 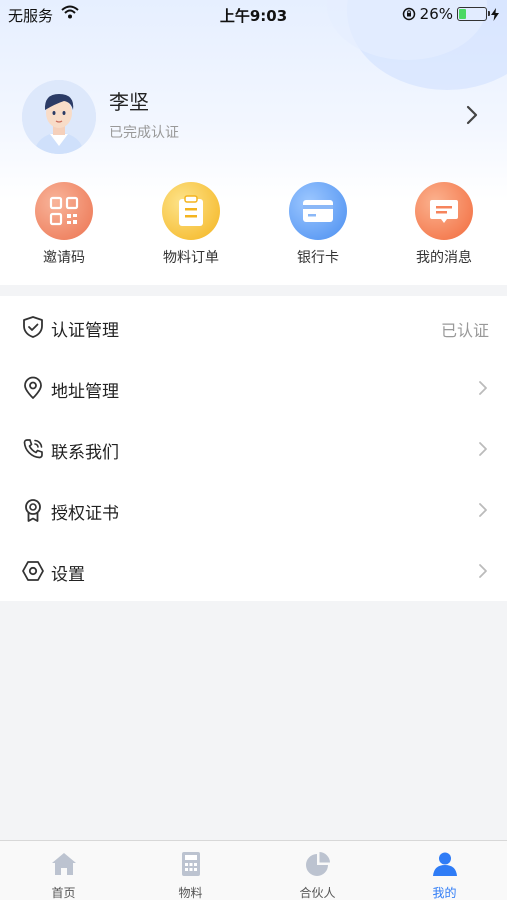 I want to click on status-bar: 无服务 上午9:03 26%, so click(x=253, y=14).